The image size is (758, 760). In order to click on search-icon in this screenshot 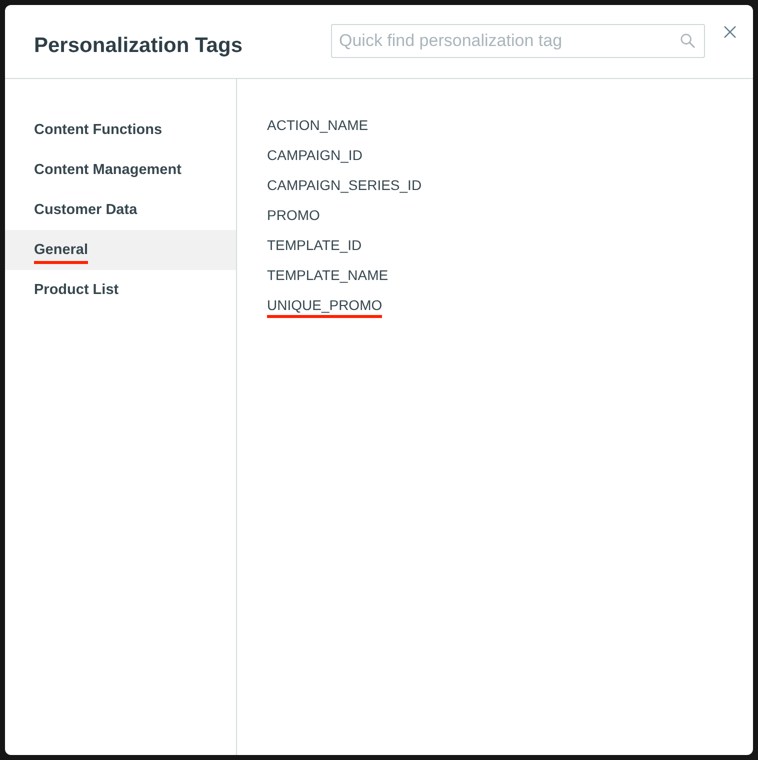, I will do `click(687, 40)`.